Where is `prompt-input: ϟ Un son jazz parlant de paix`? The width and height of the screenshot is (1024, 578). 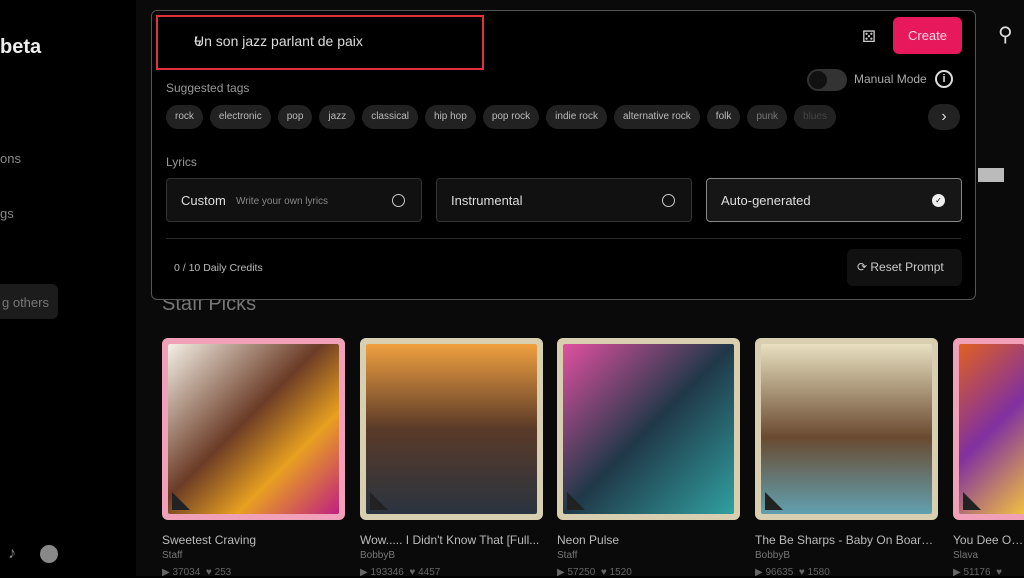
prompt-input: ϟ Un son jazz parlant de paix is located at coordinates (320, 42).